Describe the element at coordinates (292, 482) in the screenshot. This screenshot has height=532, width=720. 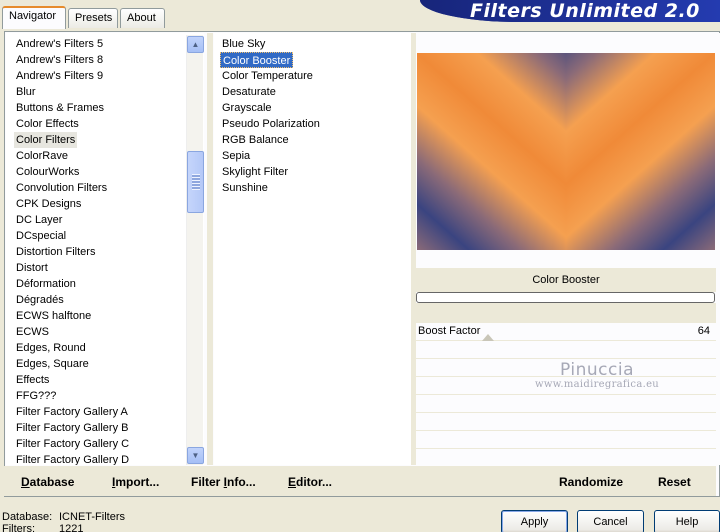
I see `accel-key: E` at that location.